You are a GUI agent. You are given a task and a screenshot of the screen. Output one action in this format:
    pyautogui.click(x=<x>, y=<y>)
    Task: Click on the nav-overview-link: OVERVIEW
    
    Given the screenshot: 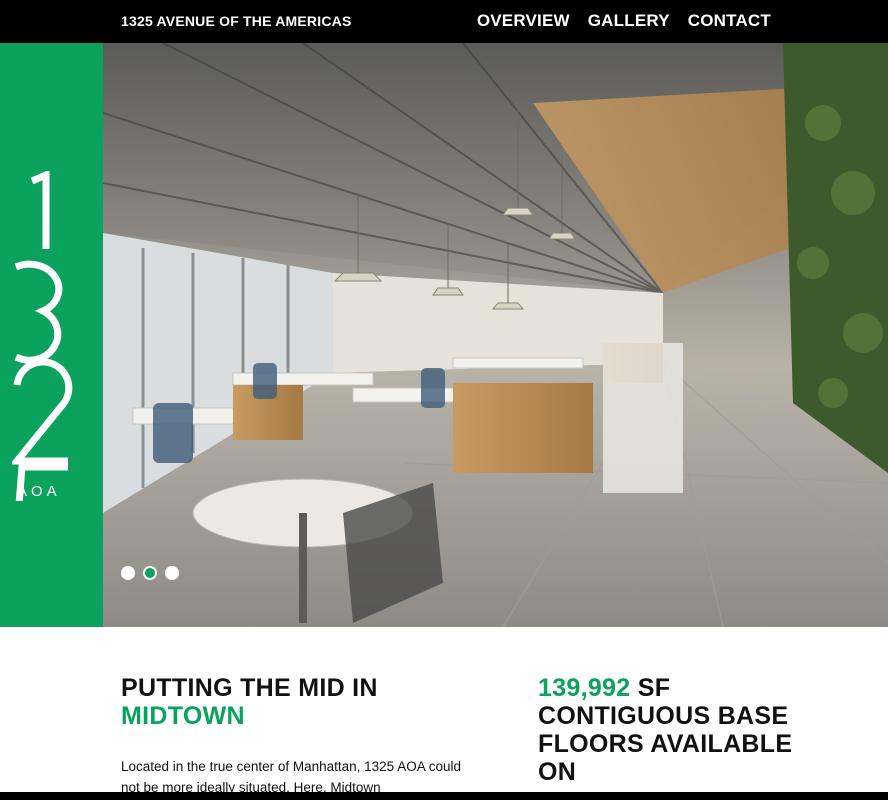 What is the action you would take?
    pyautogui.click(x=523, y=21)
    